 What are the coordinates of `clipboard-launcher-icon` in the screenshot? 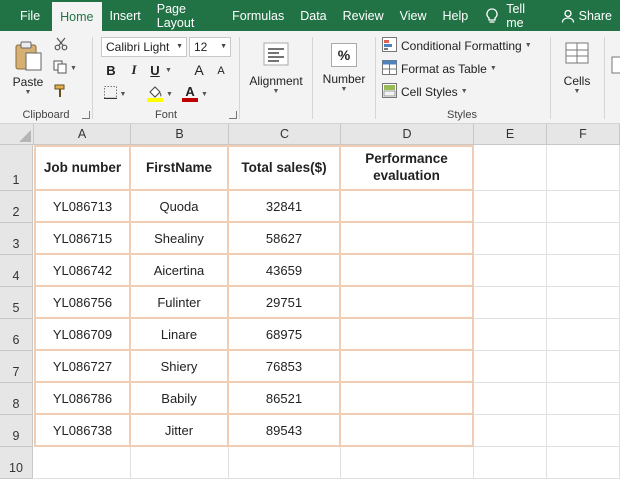 It's located at (86, 115).